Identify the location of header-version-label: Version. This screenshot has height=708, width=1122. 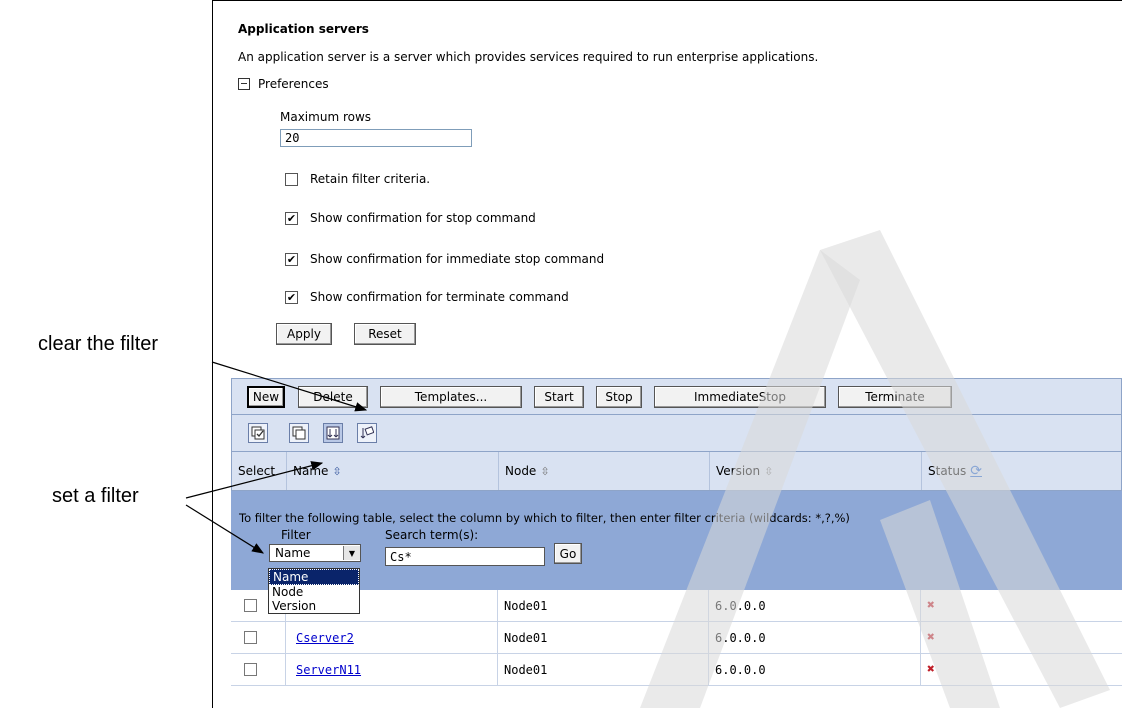
(738, 471).